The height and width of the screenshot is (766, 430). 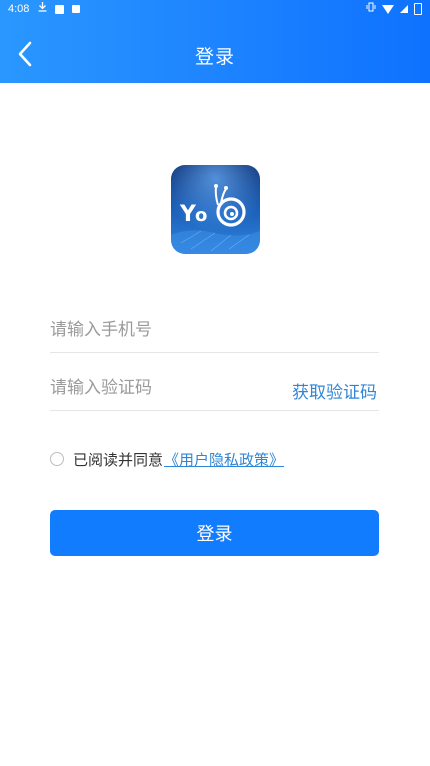 I want to click on privacy-policy-link: 《用户隐私政策》, so click(x=224, y=459).